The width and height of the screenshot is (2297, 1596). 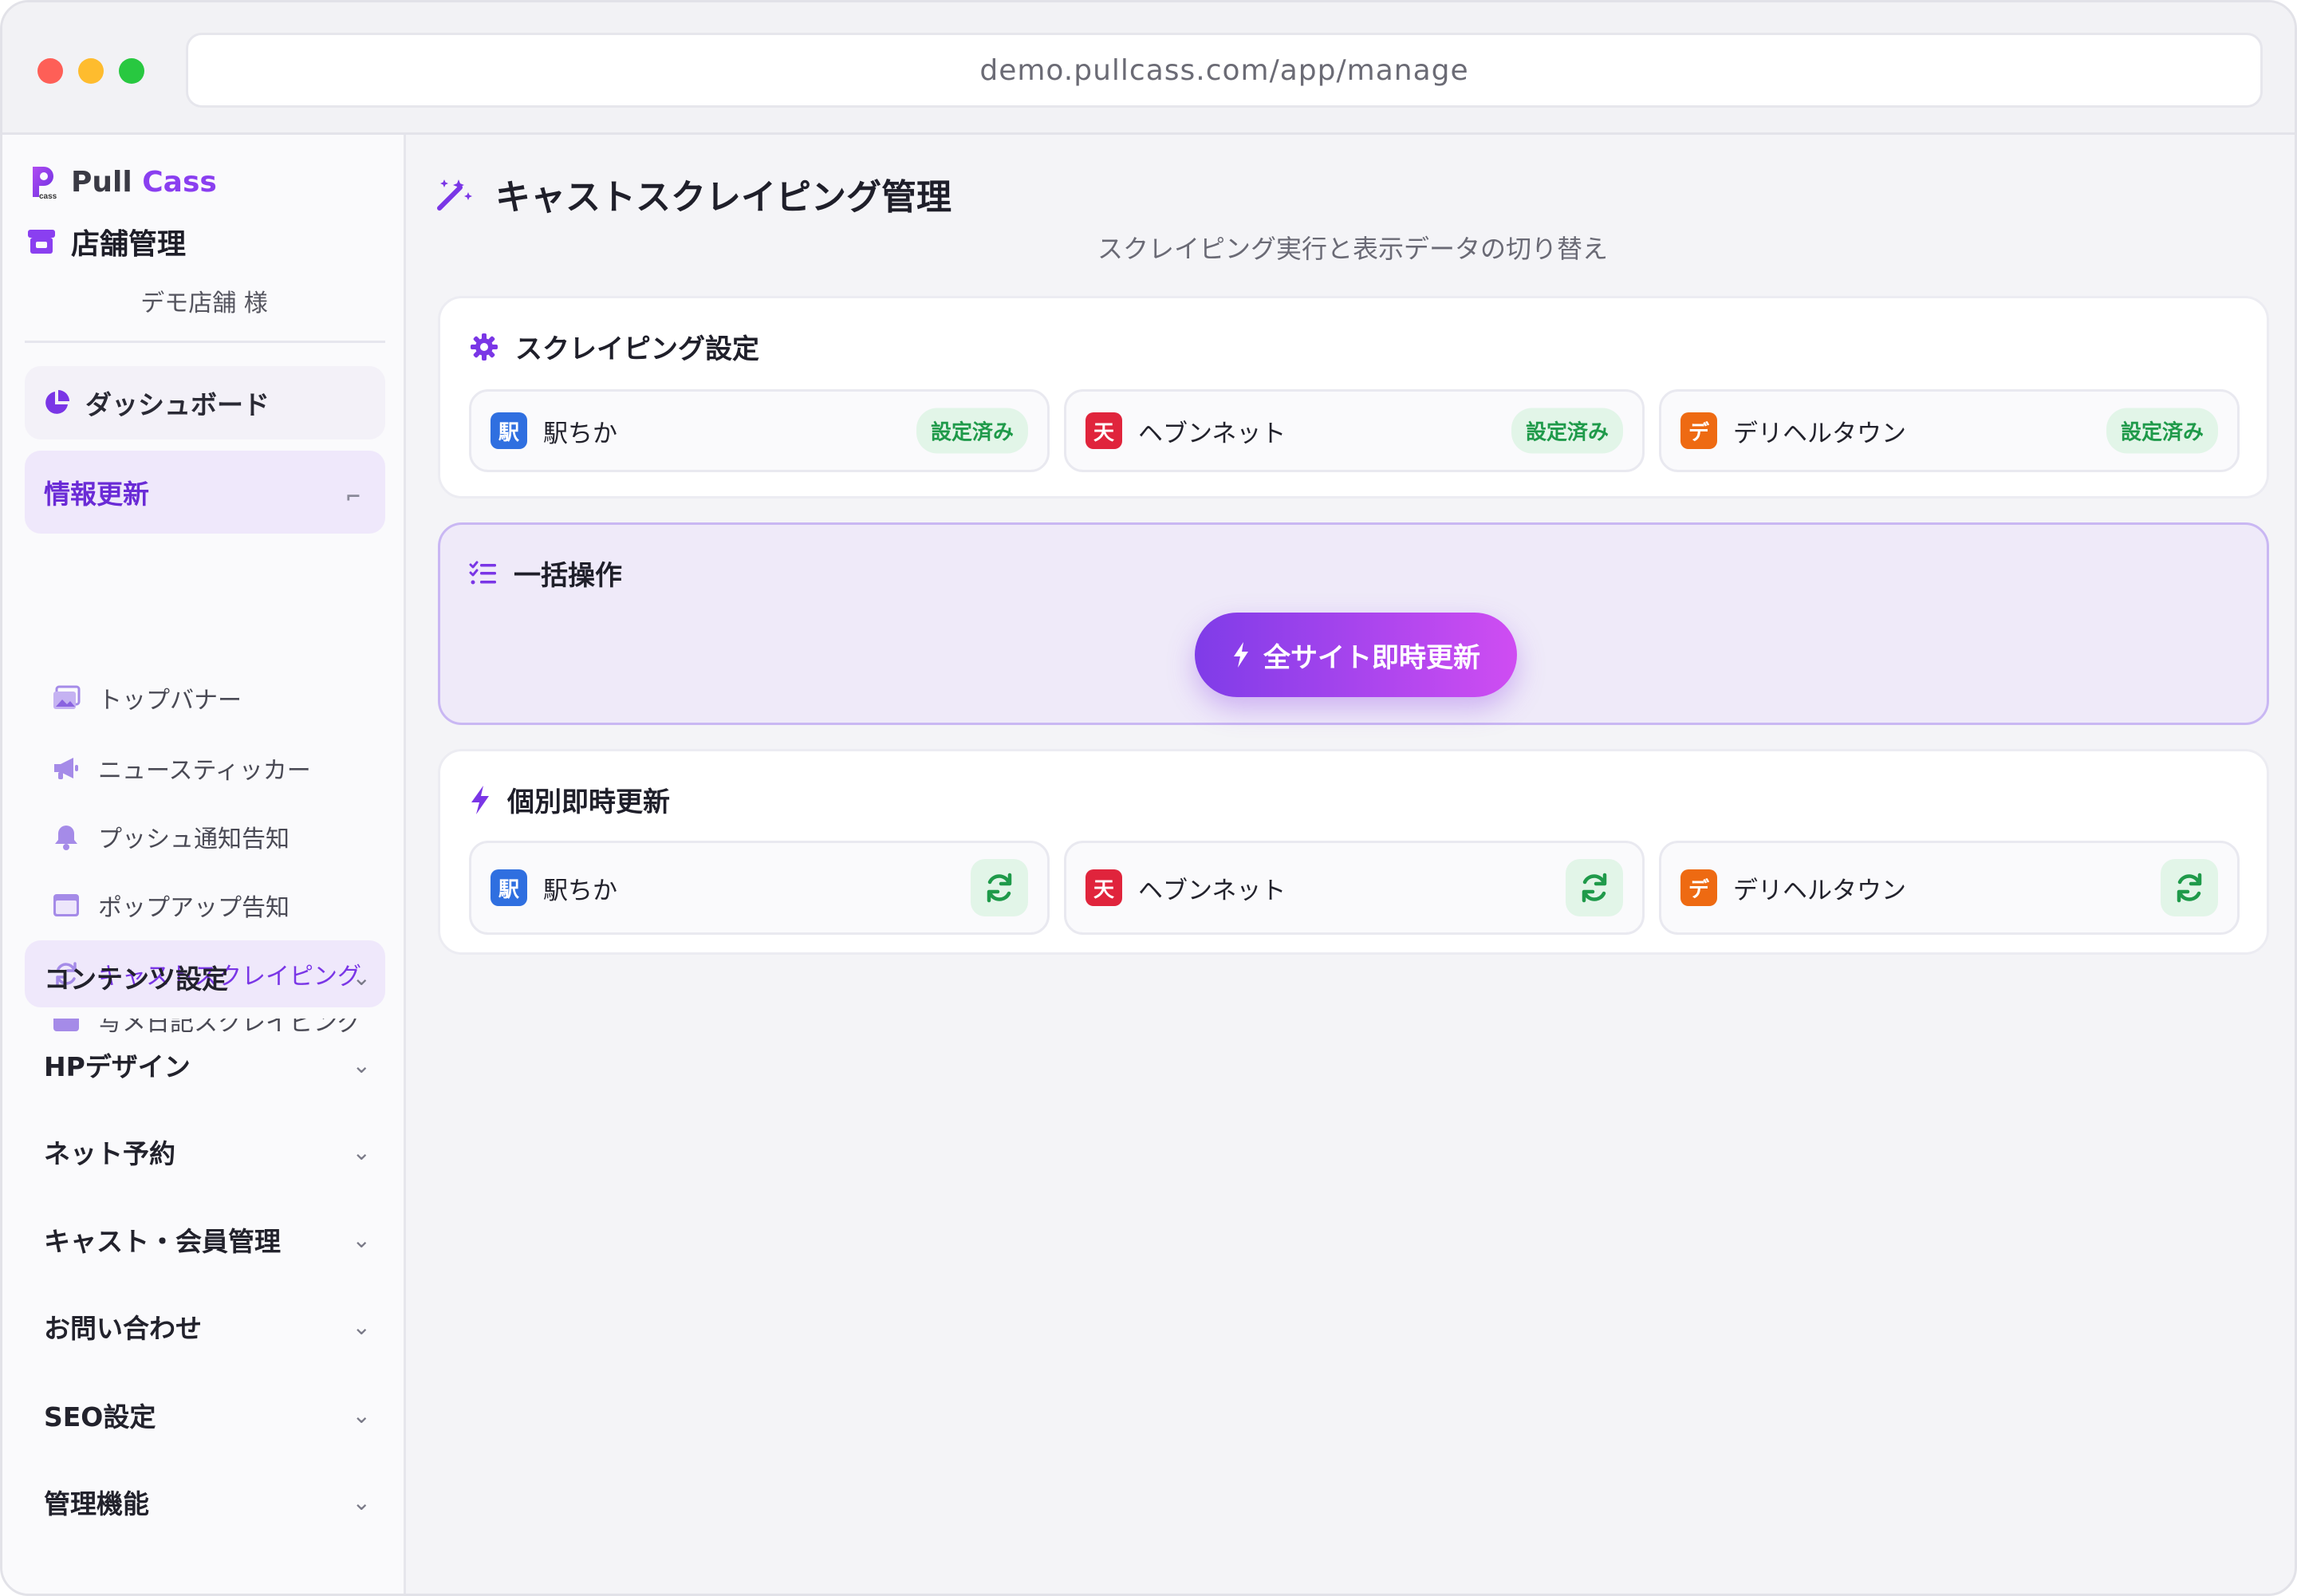 I want to click on sidebar-subitem-popup-notice: ポップアップ告知, so click(x=205, y=905).